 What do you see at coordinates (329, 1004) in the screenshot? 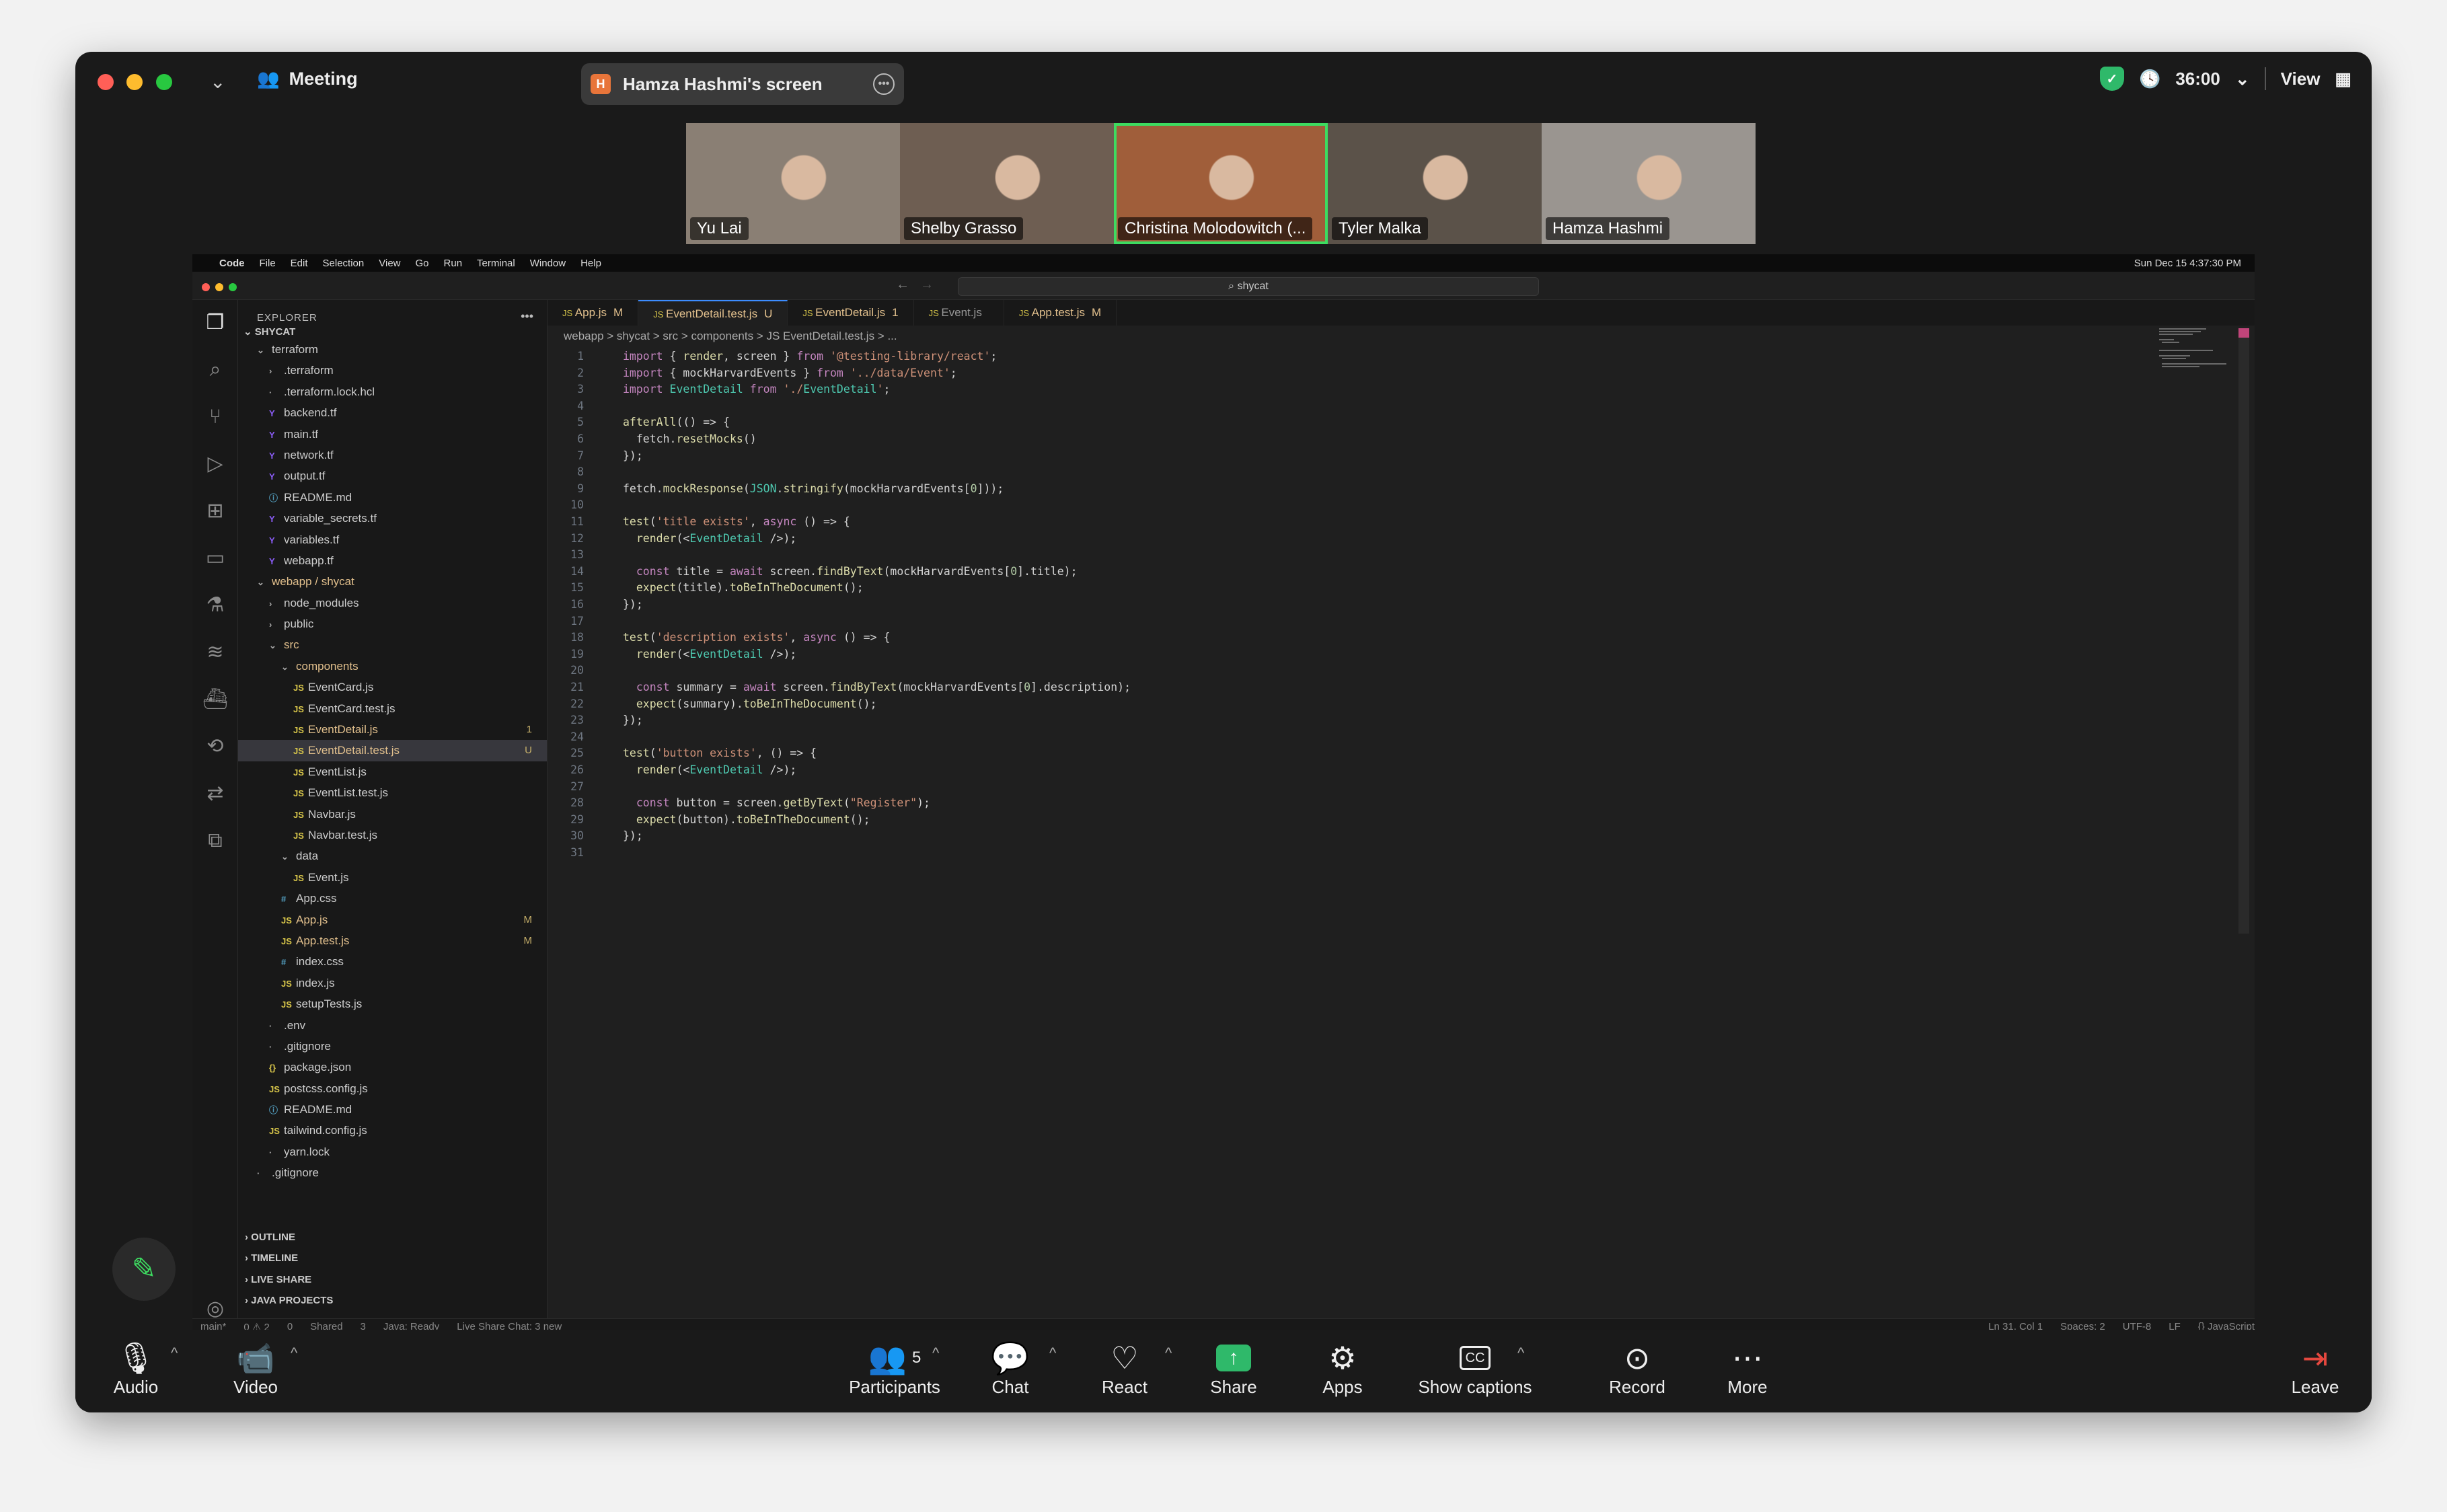
I see `tree-item-label: setupTests.js` at bounding box center [329, 1004].